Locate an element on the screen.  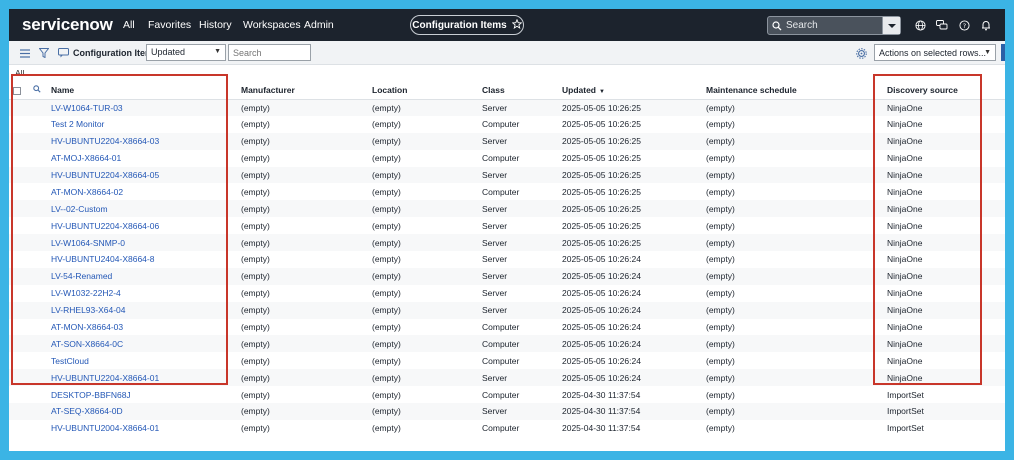
ci-name-link: HV-UBUNTU2204-X8664-03 is located at coordinates (142, 141).